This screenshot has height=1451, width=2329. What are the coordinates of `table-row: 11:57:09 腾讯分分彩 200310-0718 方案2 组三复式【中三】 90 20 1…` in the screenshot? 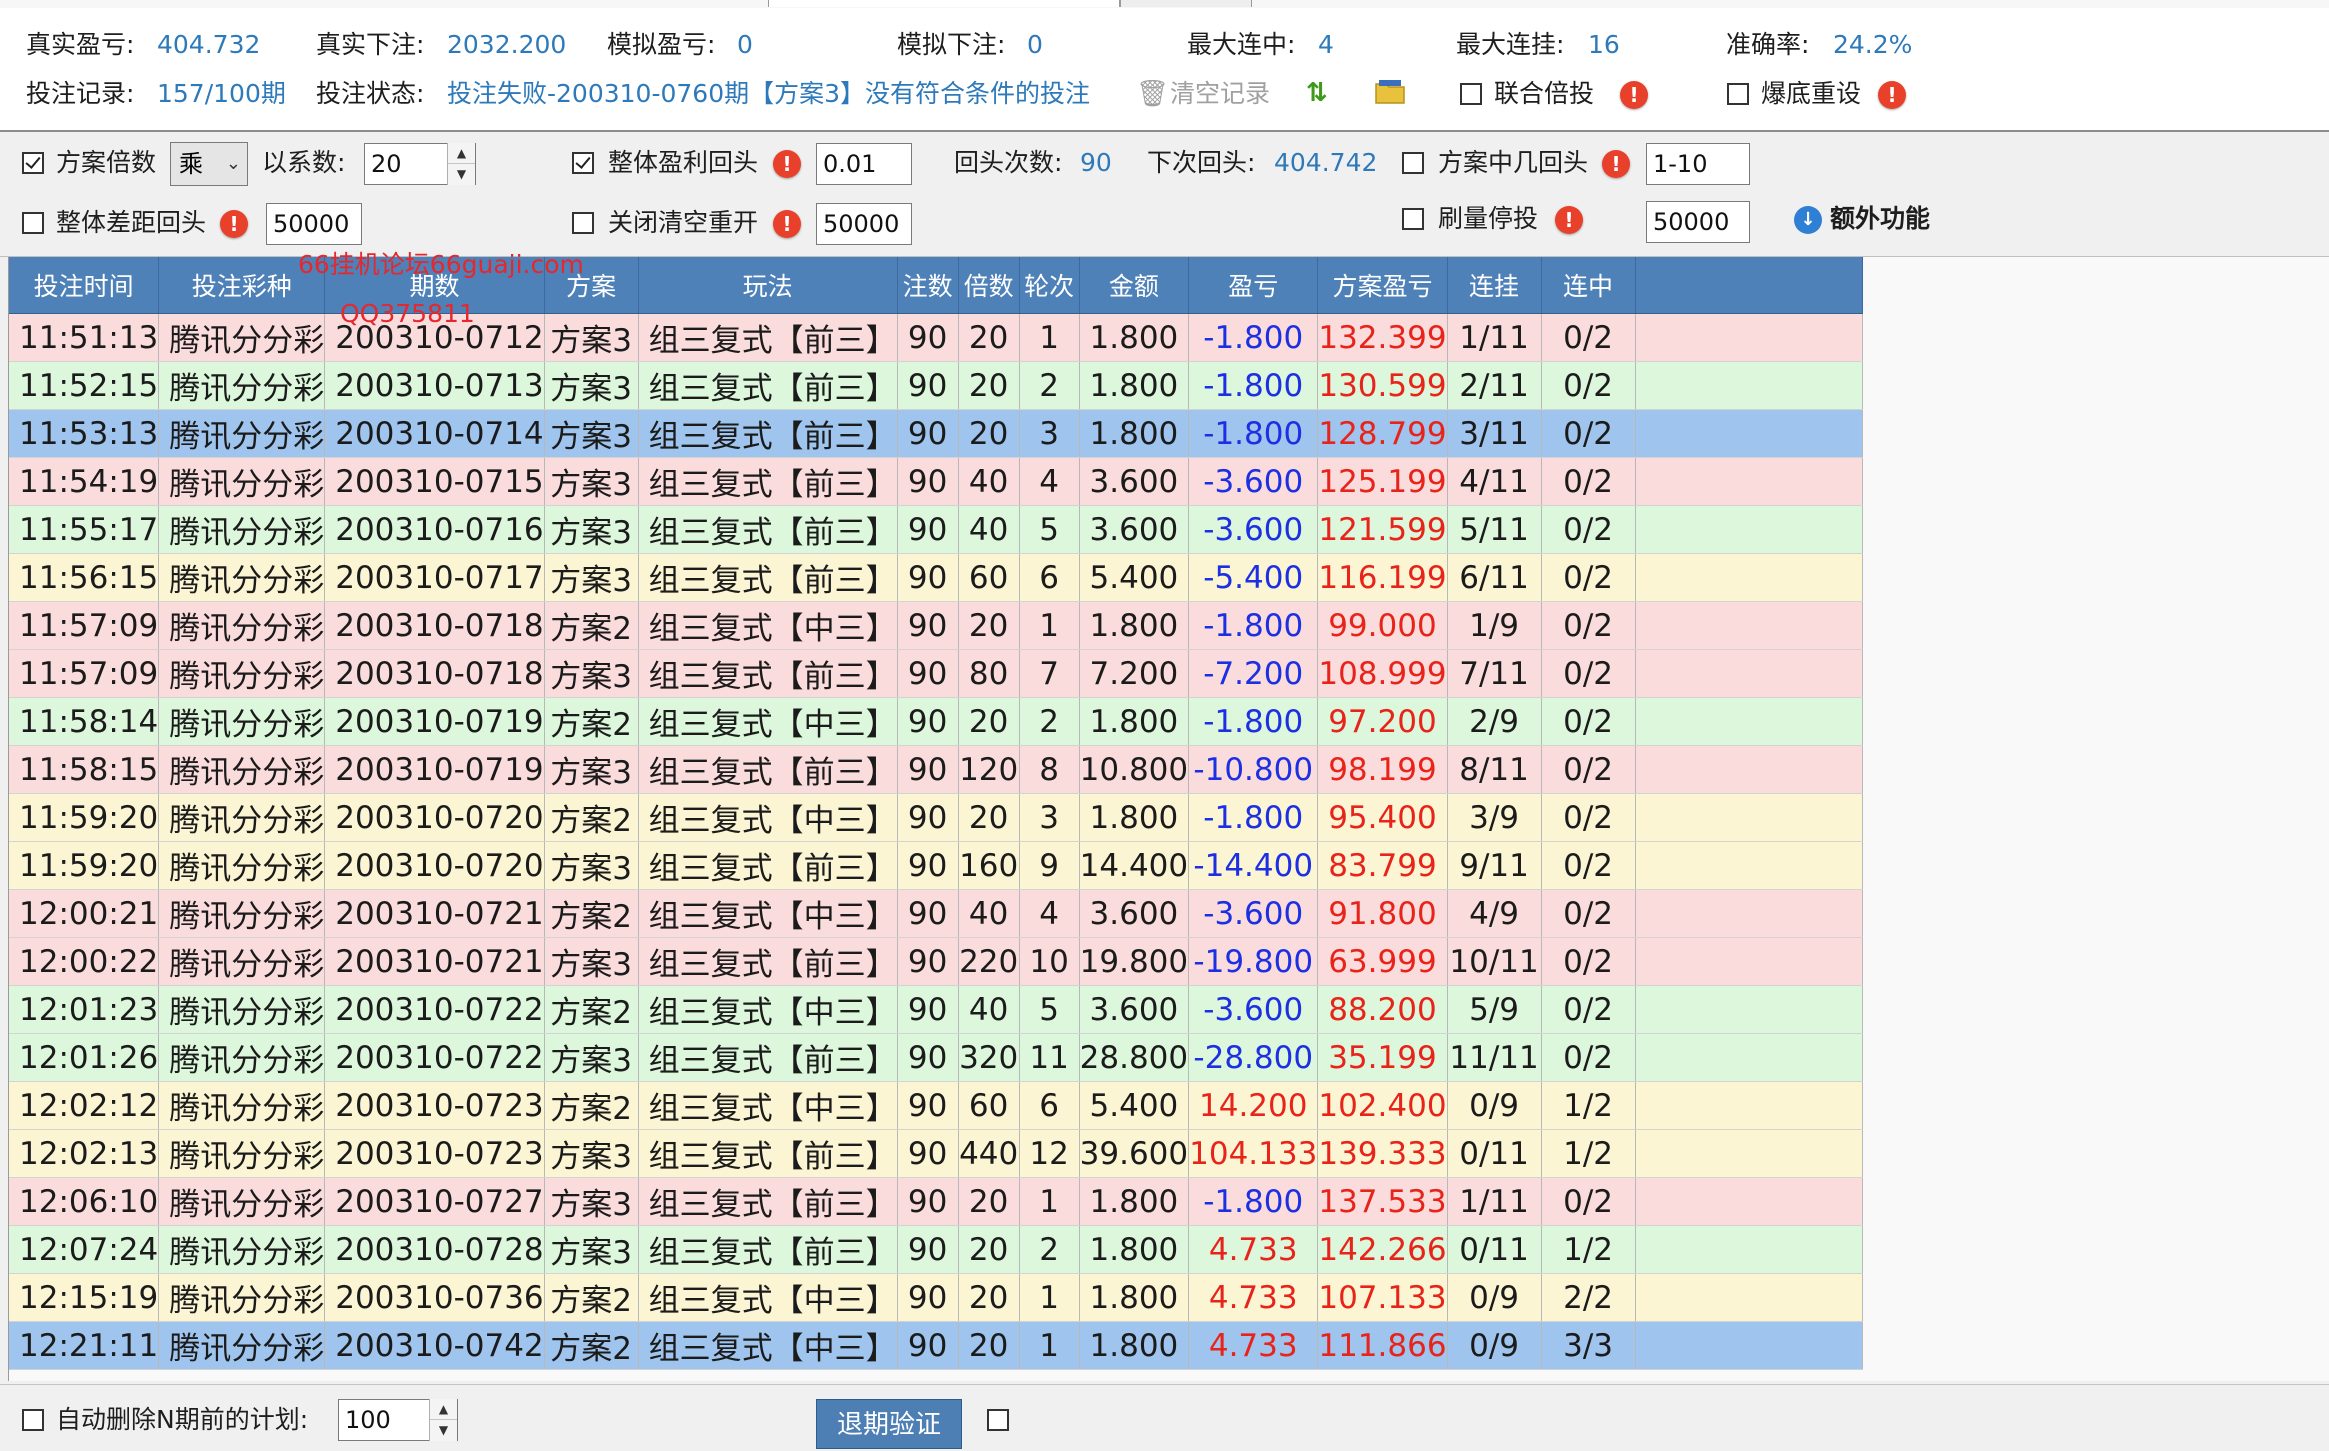 It's located at (936, 625).